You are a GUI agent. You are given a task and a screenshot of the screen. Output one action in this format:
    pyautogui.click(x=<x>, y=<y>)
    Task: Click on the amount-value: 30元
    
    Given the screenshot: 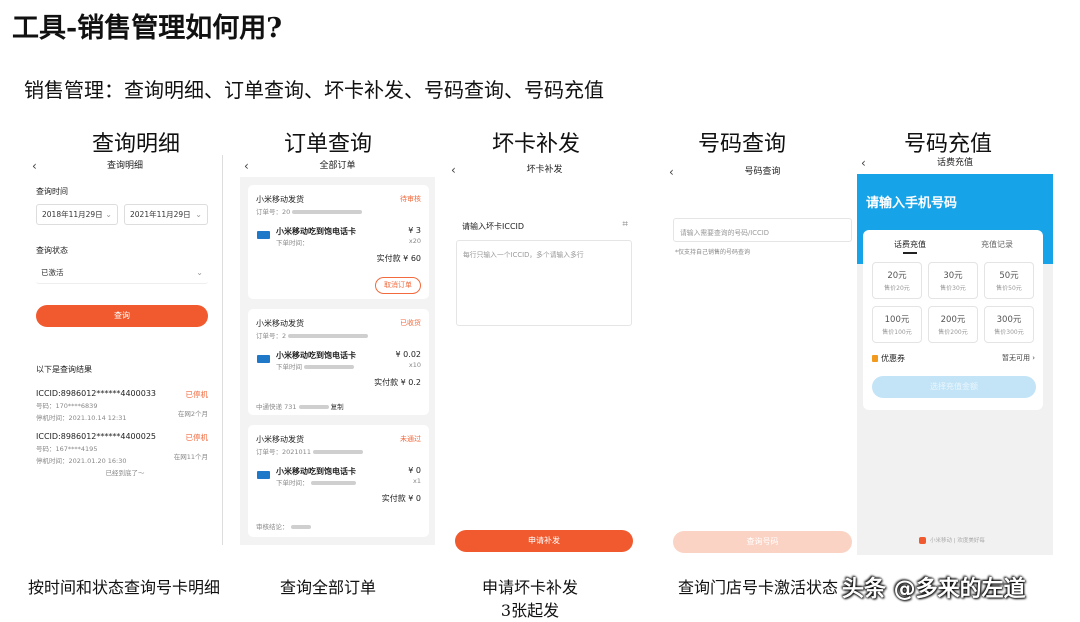 What is the action you would take?
    pyautogui.click(x=953, y=276)
    